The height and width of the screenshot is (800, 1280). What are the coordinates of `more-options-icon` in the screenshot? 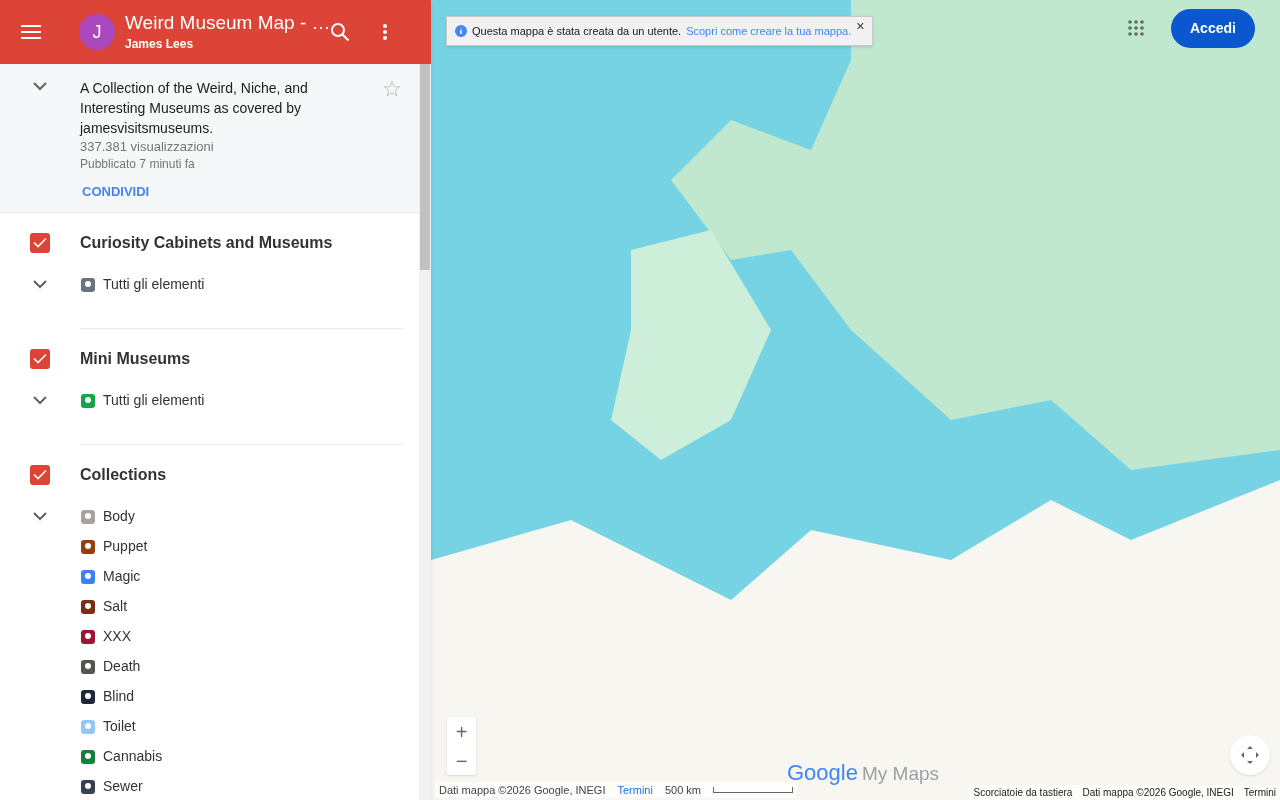 It's located at (385, 32).